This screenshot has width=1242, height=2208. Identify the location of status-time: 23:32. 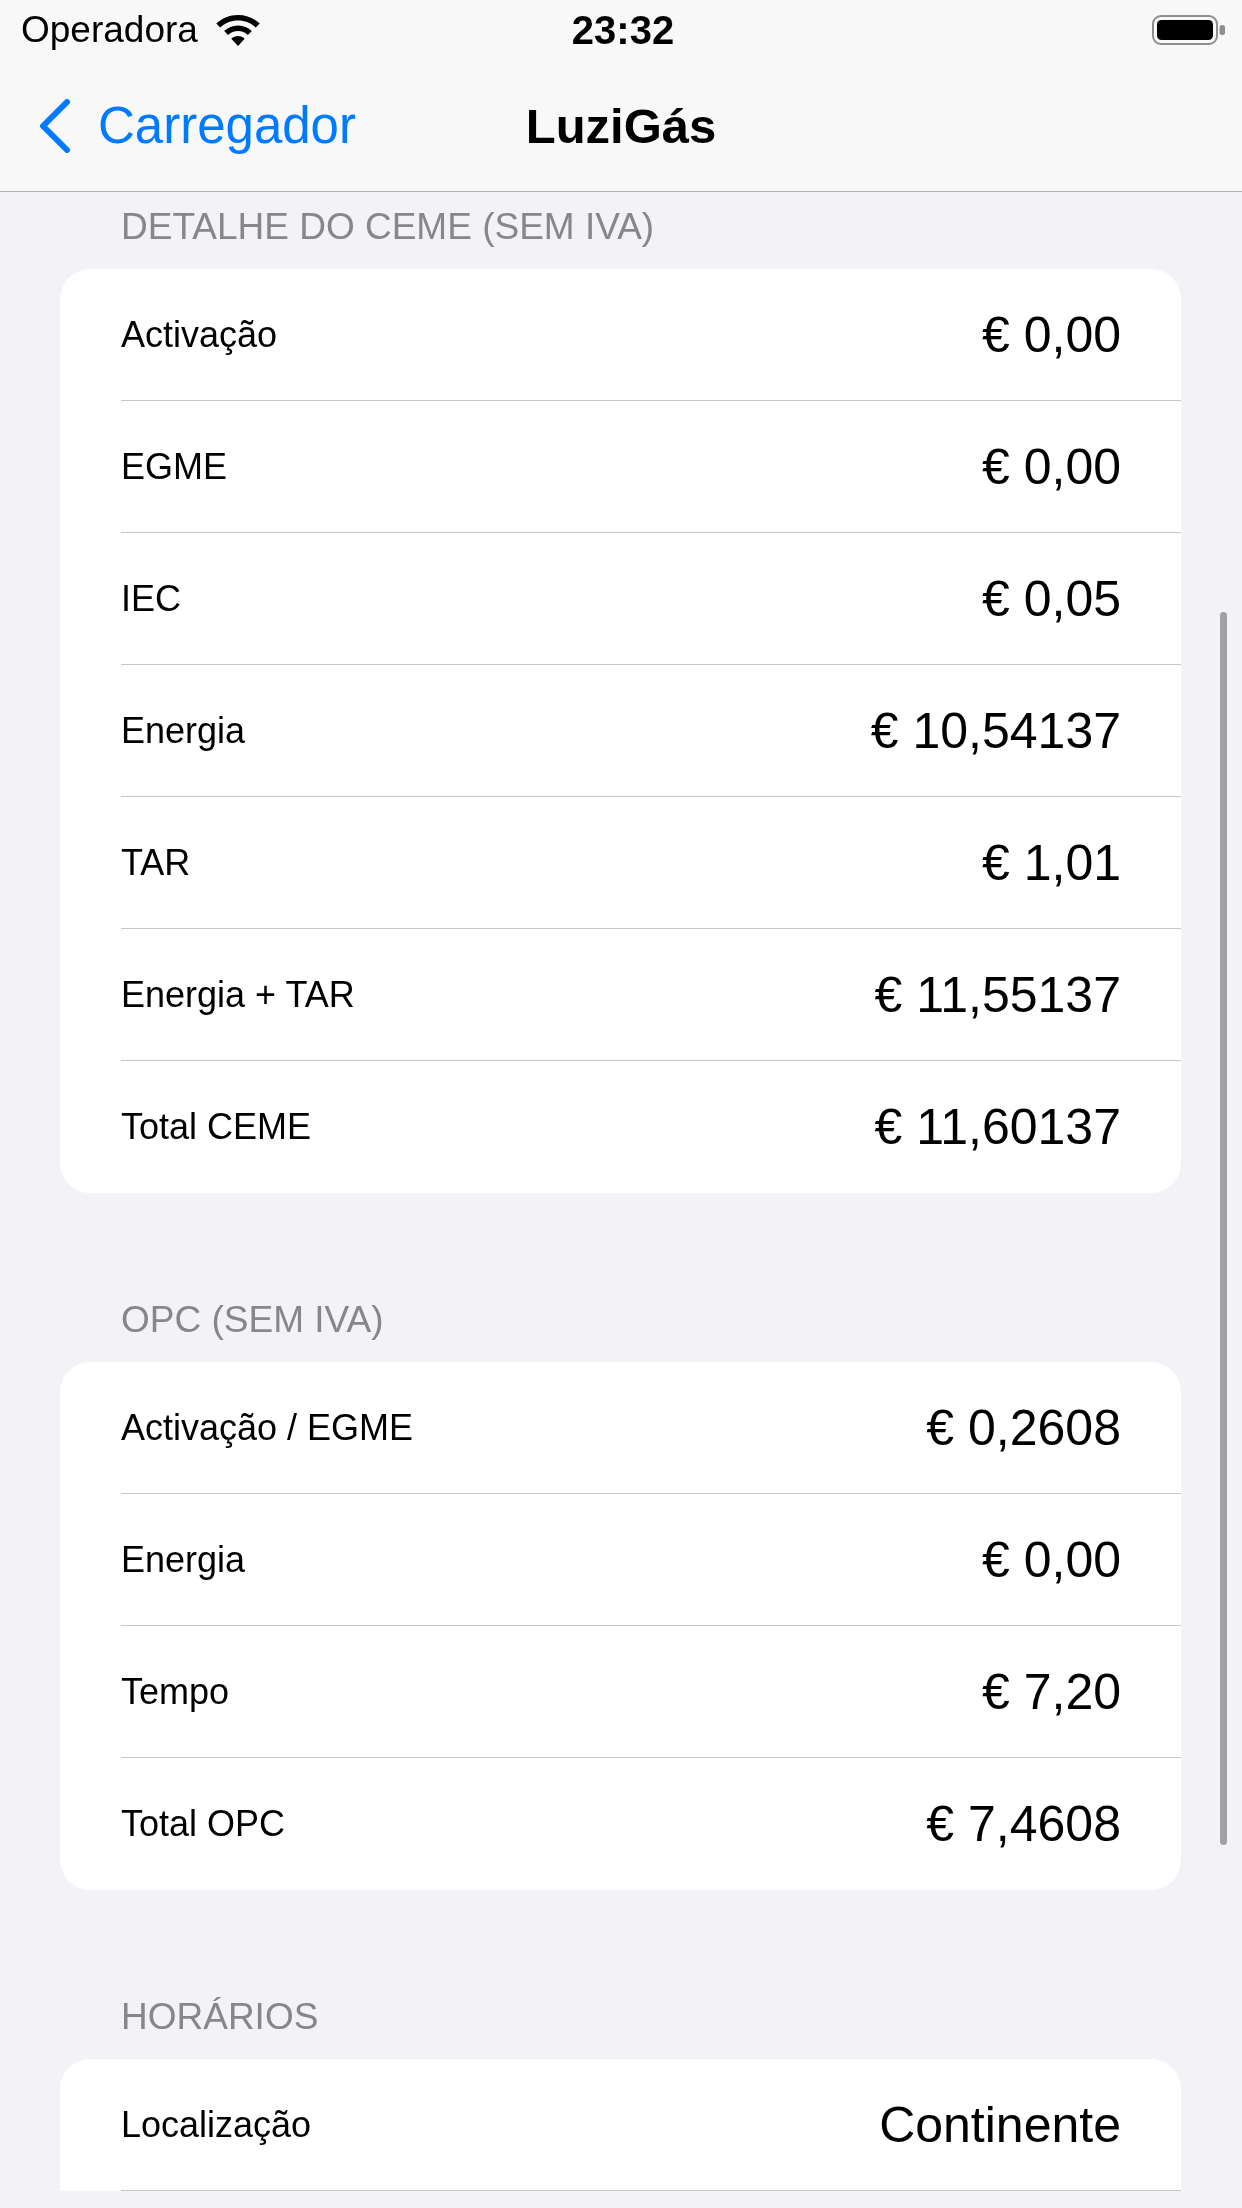
(623, 30).